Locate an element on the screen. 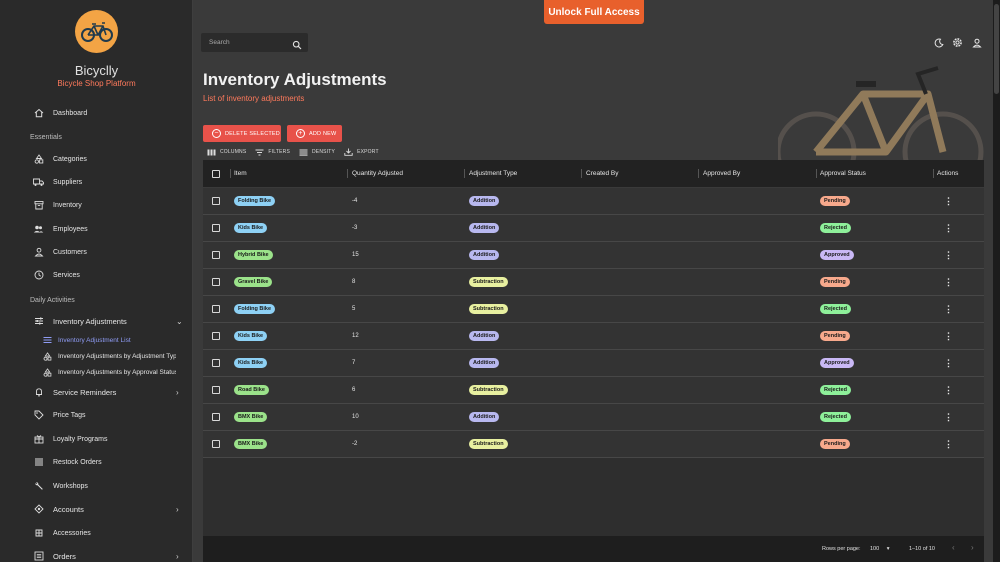 This screenshot has width=1000, height=562. approval-status-chip: Pending is located at coordinates (835, 282).